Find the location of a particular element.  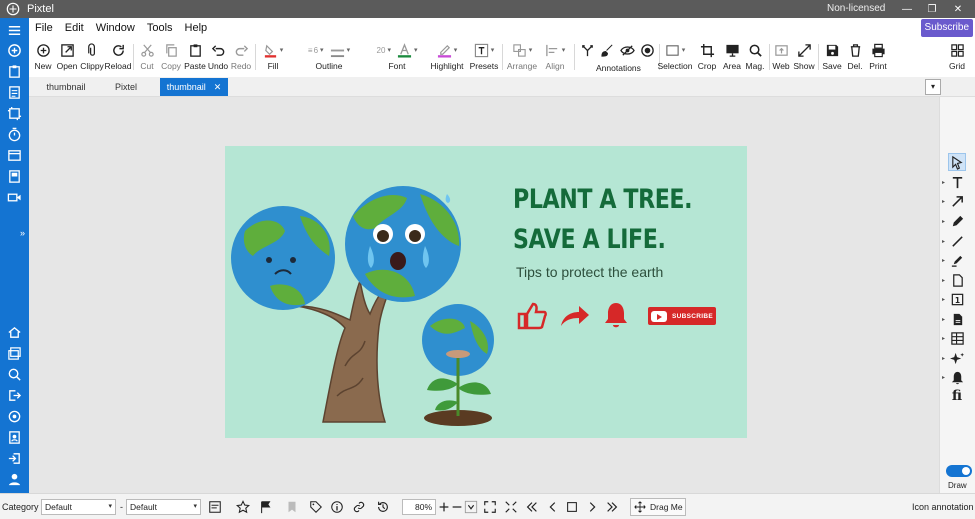

menu-edit: Edit is located at coordinates (74, 28).